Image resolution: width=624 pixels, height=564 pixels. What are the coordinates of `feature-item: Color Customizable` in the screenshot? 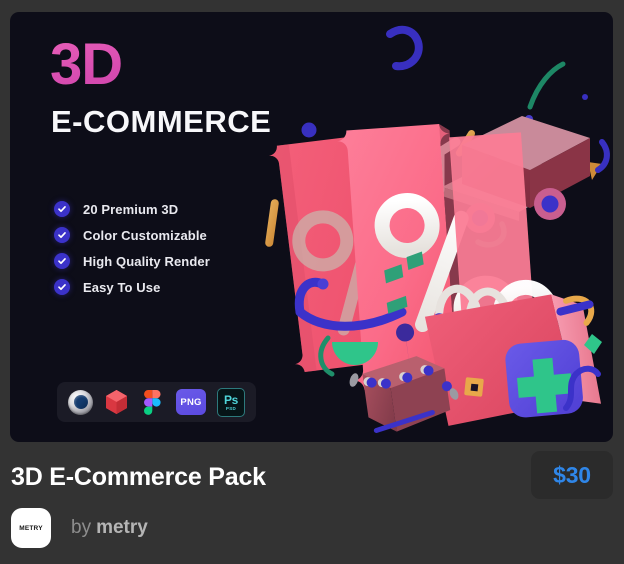 It's located at (132, 235).